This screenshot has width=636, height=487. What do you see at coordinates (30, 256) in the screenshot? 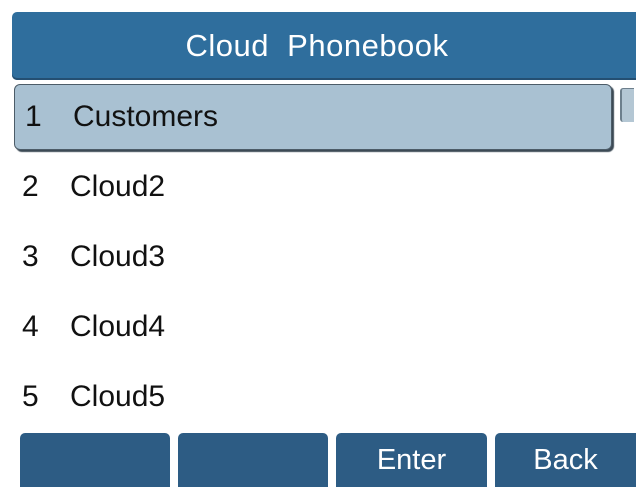
I see `list-item-index: 3` at bounding box center [30, 256].